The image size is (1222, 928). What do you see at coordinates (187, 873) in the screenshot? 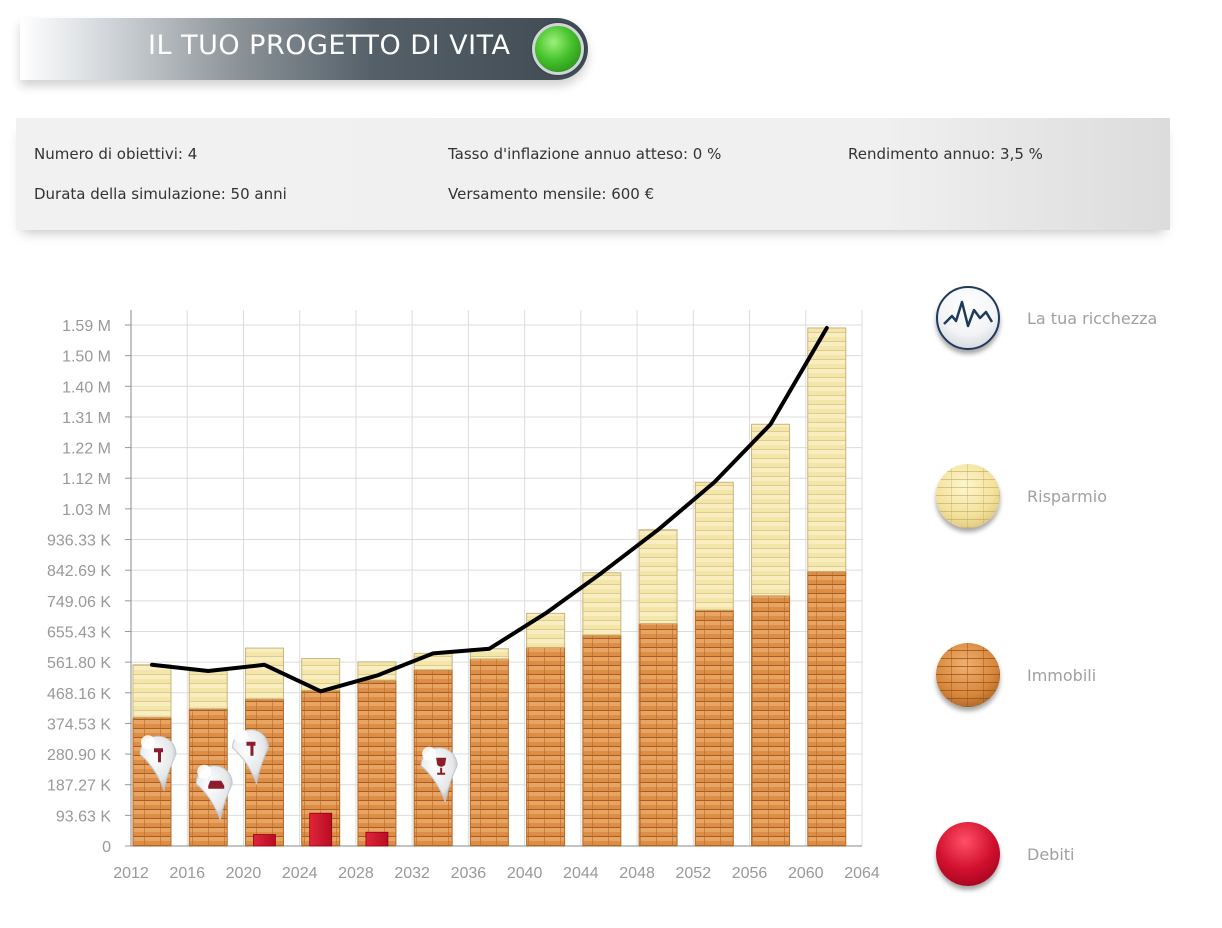
I see `x-tick-label: 2016` at bounding box center [187, 873].